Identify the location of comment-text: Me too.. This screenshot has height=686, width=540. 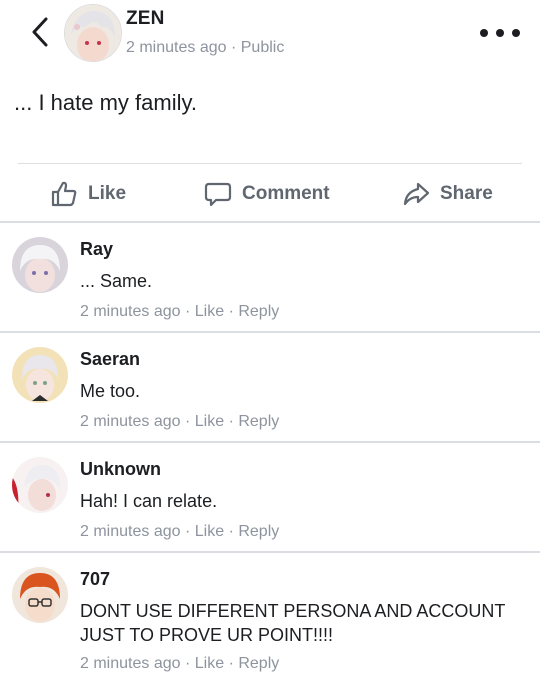
(110, 391).